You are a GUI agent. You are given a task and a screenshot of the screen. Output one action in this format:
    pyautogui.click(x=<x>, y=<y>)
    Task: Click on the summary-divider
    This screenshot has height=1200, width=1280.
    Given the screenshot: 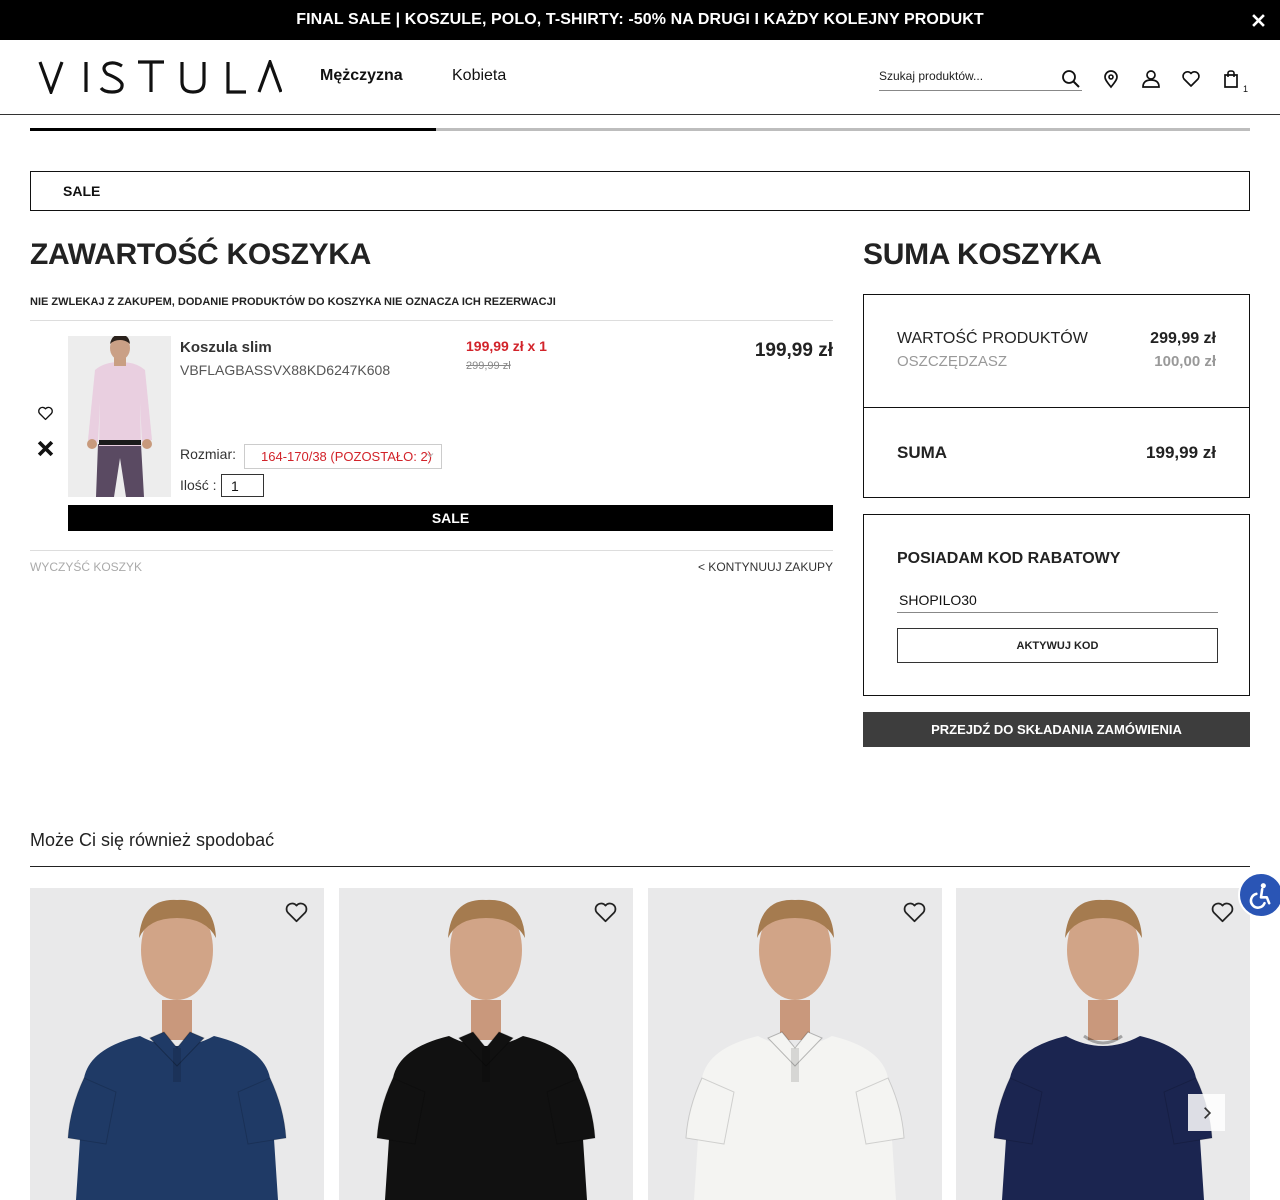 What is the action you would take?
    pyautogui.click(x=1056, y=407)
    